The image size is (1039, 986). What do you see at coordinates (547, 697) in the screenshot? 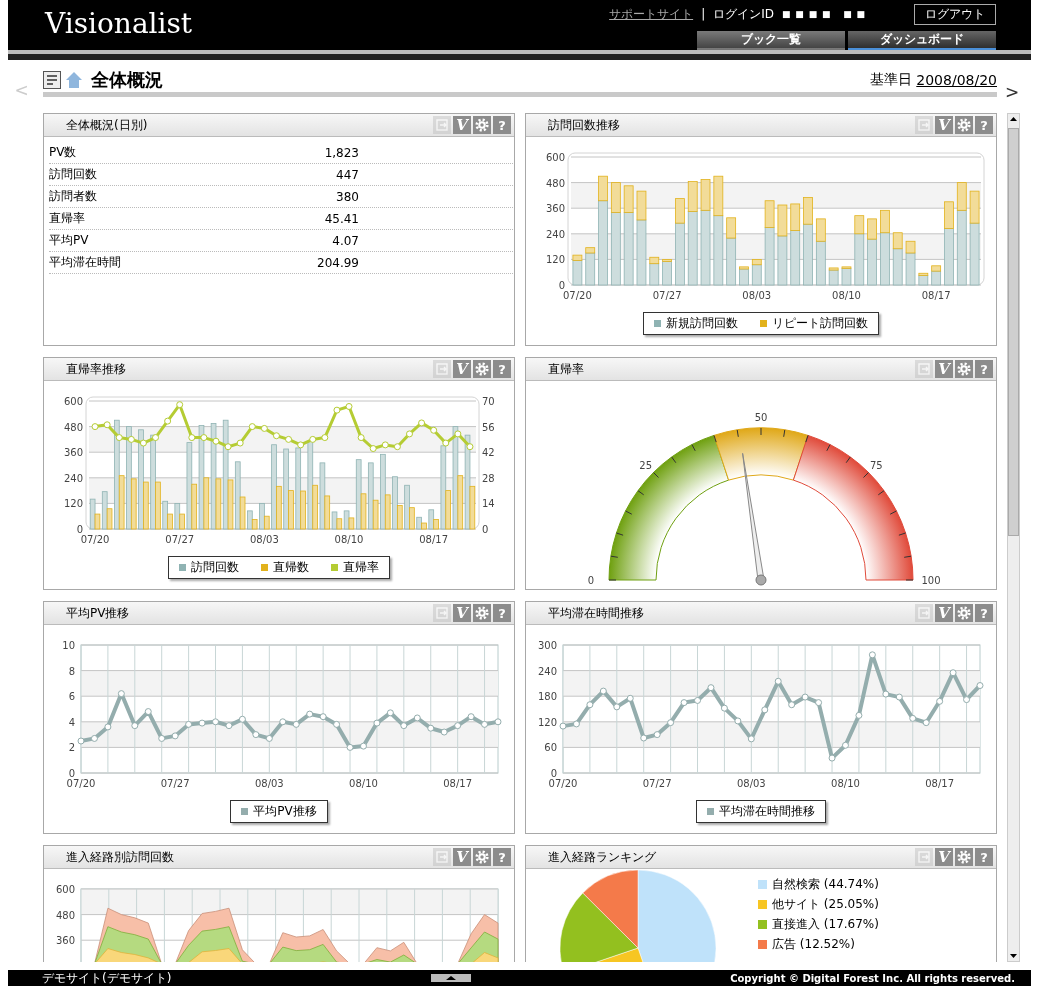
I see `axis-label: 180` at bounding box center [547, 697].